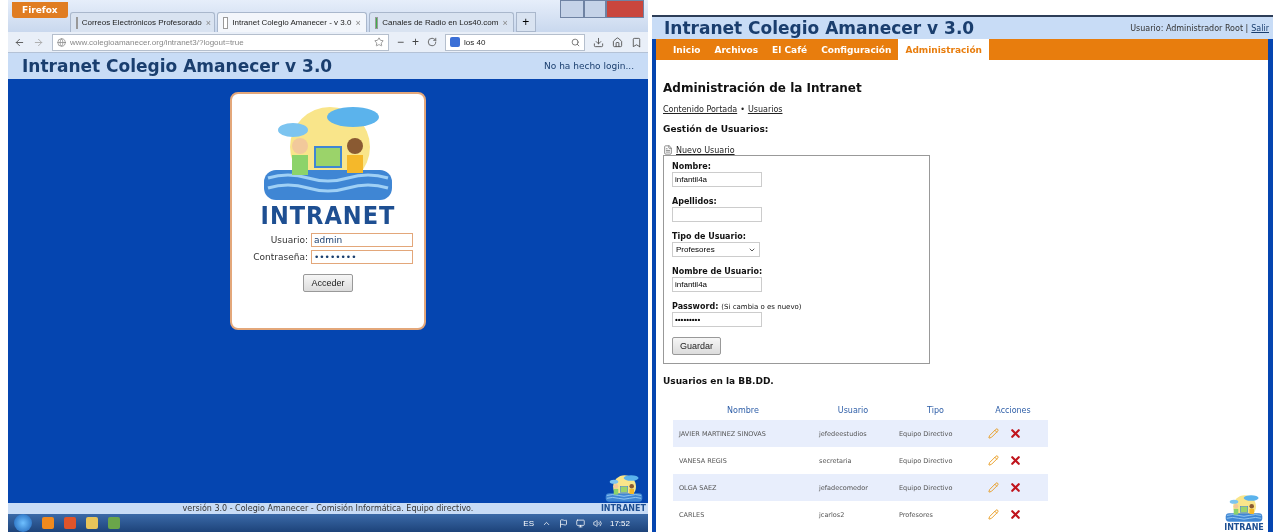  Describe the element at coordinates (38, 42) in the screenshot. I see `forward-icon` at that location.